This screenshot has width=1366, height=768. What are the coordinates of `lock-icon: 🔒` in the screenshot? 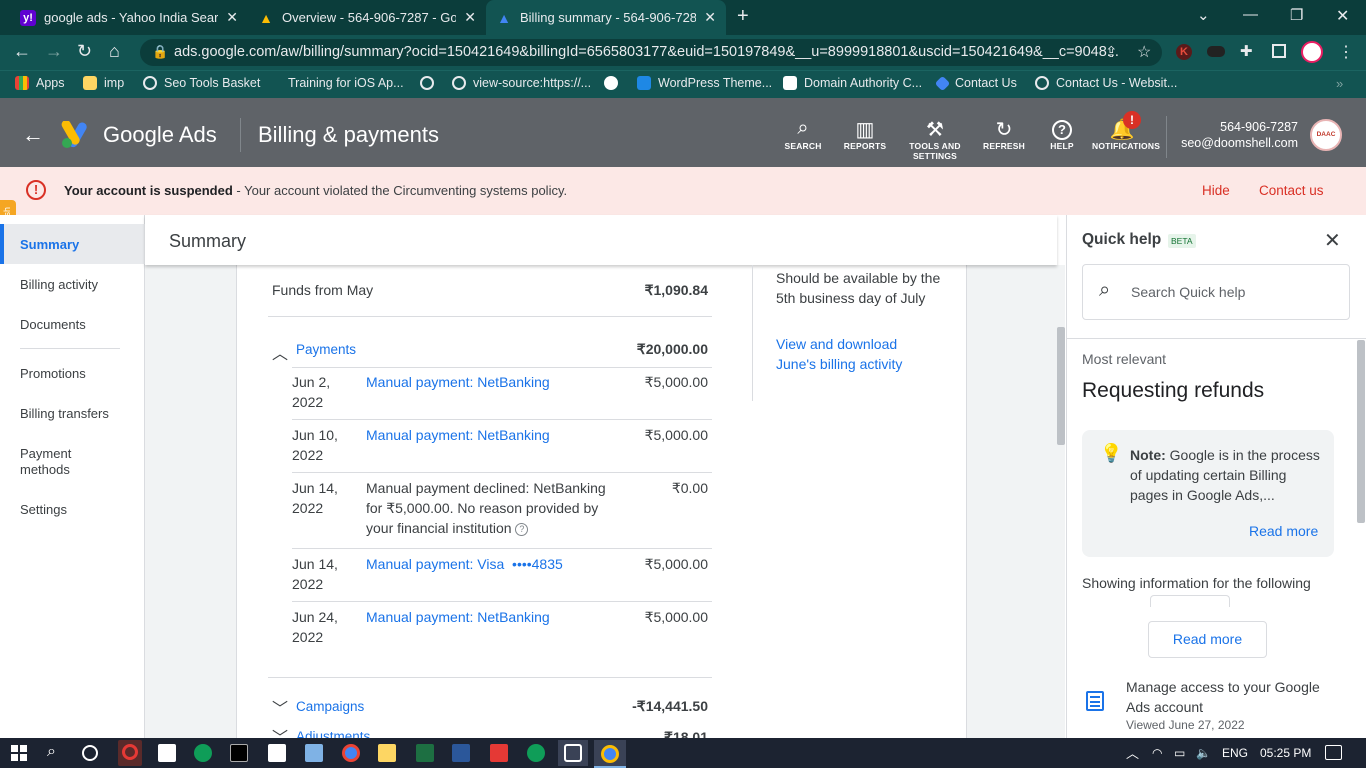 It's located at (160, 52).